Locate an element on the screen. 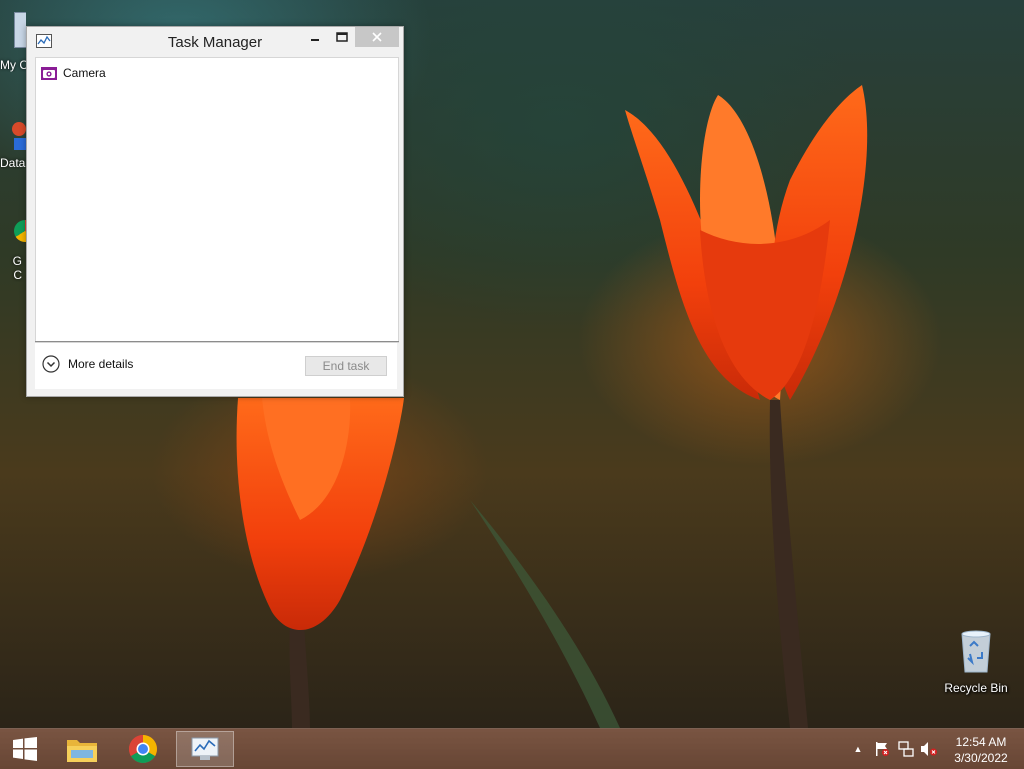 This screenshot has height=769, width=1024. clock: 12:54 AM 3/30/2022 is located at coordinates (981, 750).